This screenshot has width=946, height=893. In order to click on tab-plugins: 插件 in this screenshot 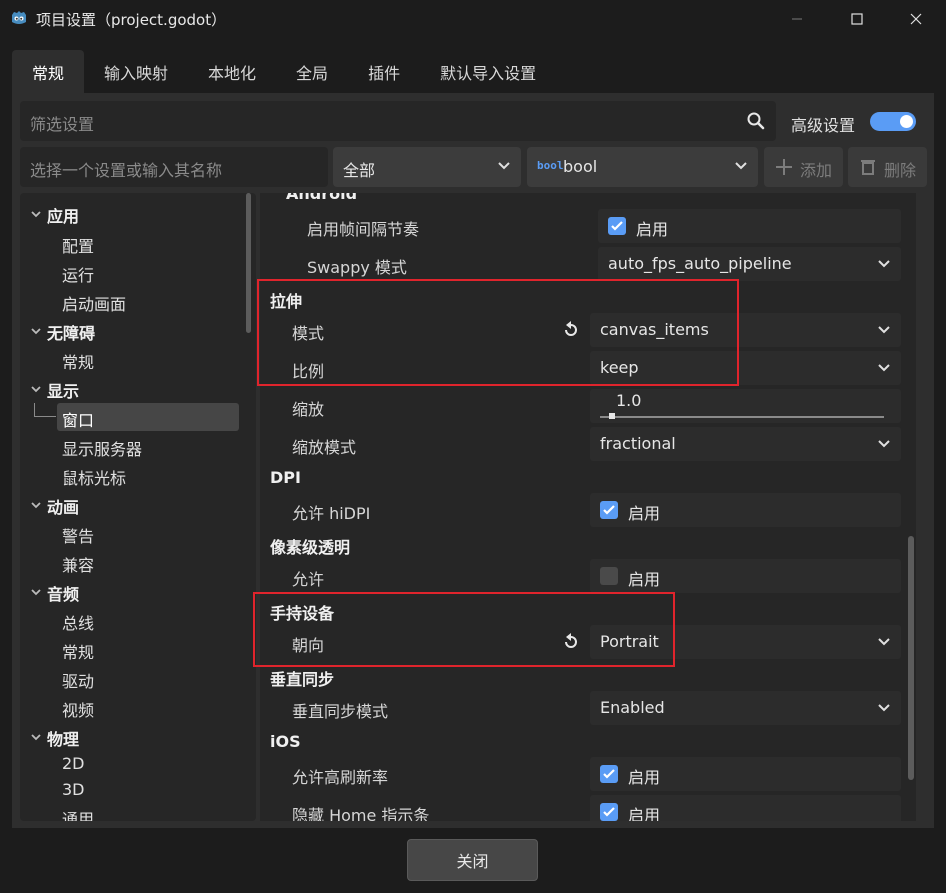, I will do `click(384, 71)`.